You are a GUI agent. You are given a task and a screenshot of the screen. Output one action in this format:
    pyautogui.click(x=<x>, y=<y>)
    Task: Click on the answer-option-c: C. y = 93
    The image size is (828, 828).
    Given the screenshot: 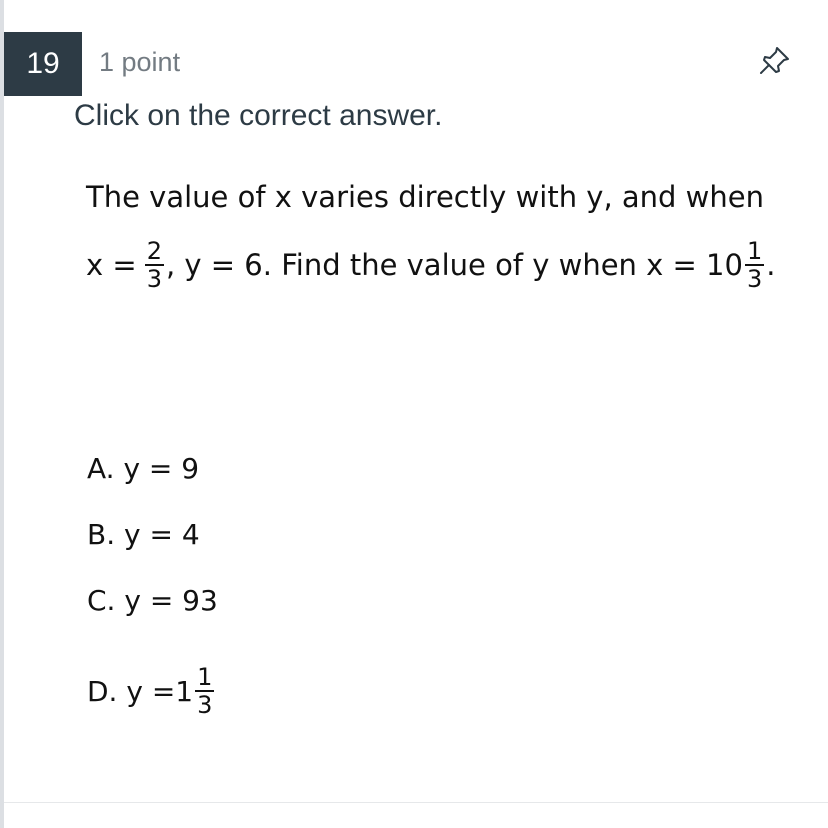 What is the action you would take?
    pyautogui.click(x=152, y=600)
    